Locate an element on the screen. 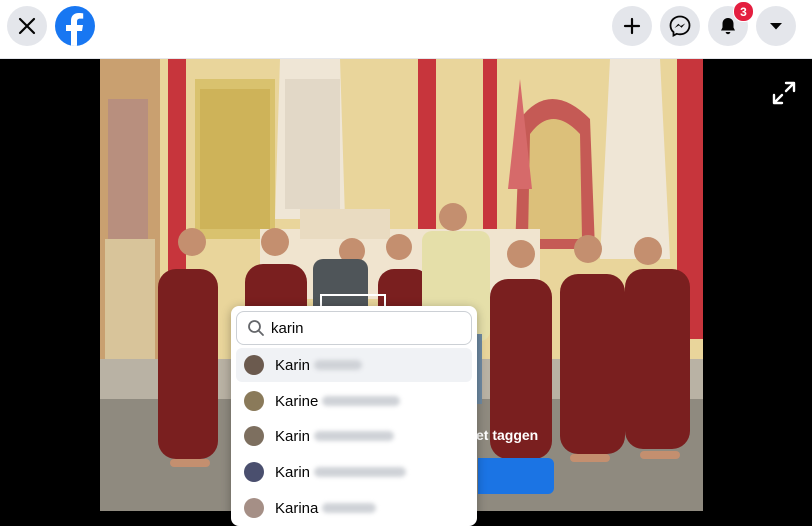 Image resolution: width=812 pixels, height=526 pixels. create-button is located at coordinates (632, 26).